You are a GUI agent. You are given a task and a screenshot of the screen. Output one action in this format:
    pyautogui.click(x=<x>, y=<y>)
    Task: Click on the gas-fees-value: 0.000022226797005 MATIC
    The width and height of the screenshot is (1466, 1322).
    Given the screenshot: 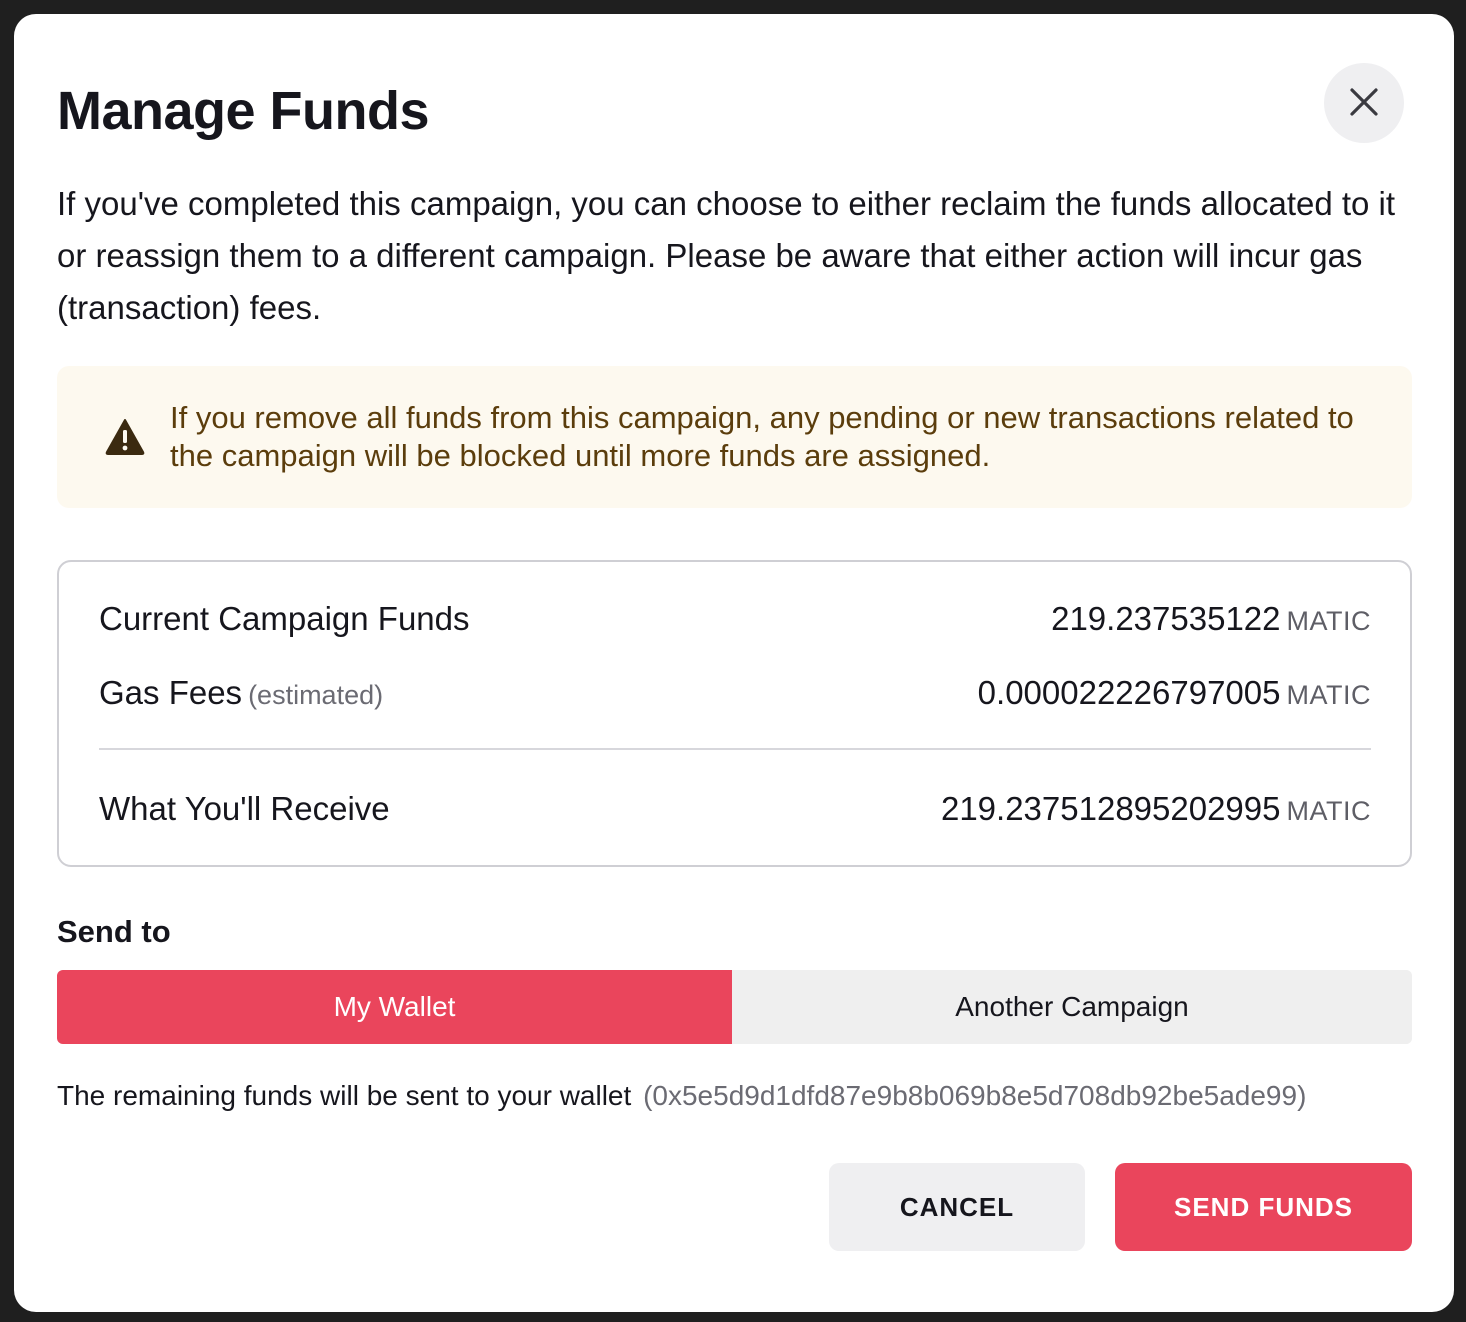 What is the action you would take?
    pyautogui.click(x=1174, y=693)
    